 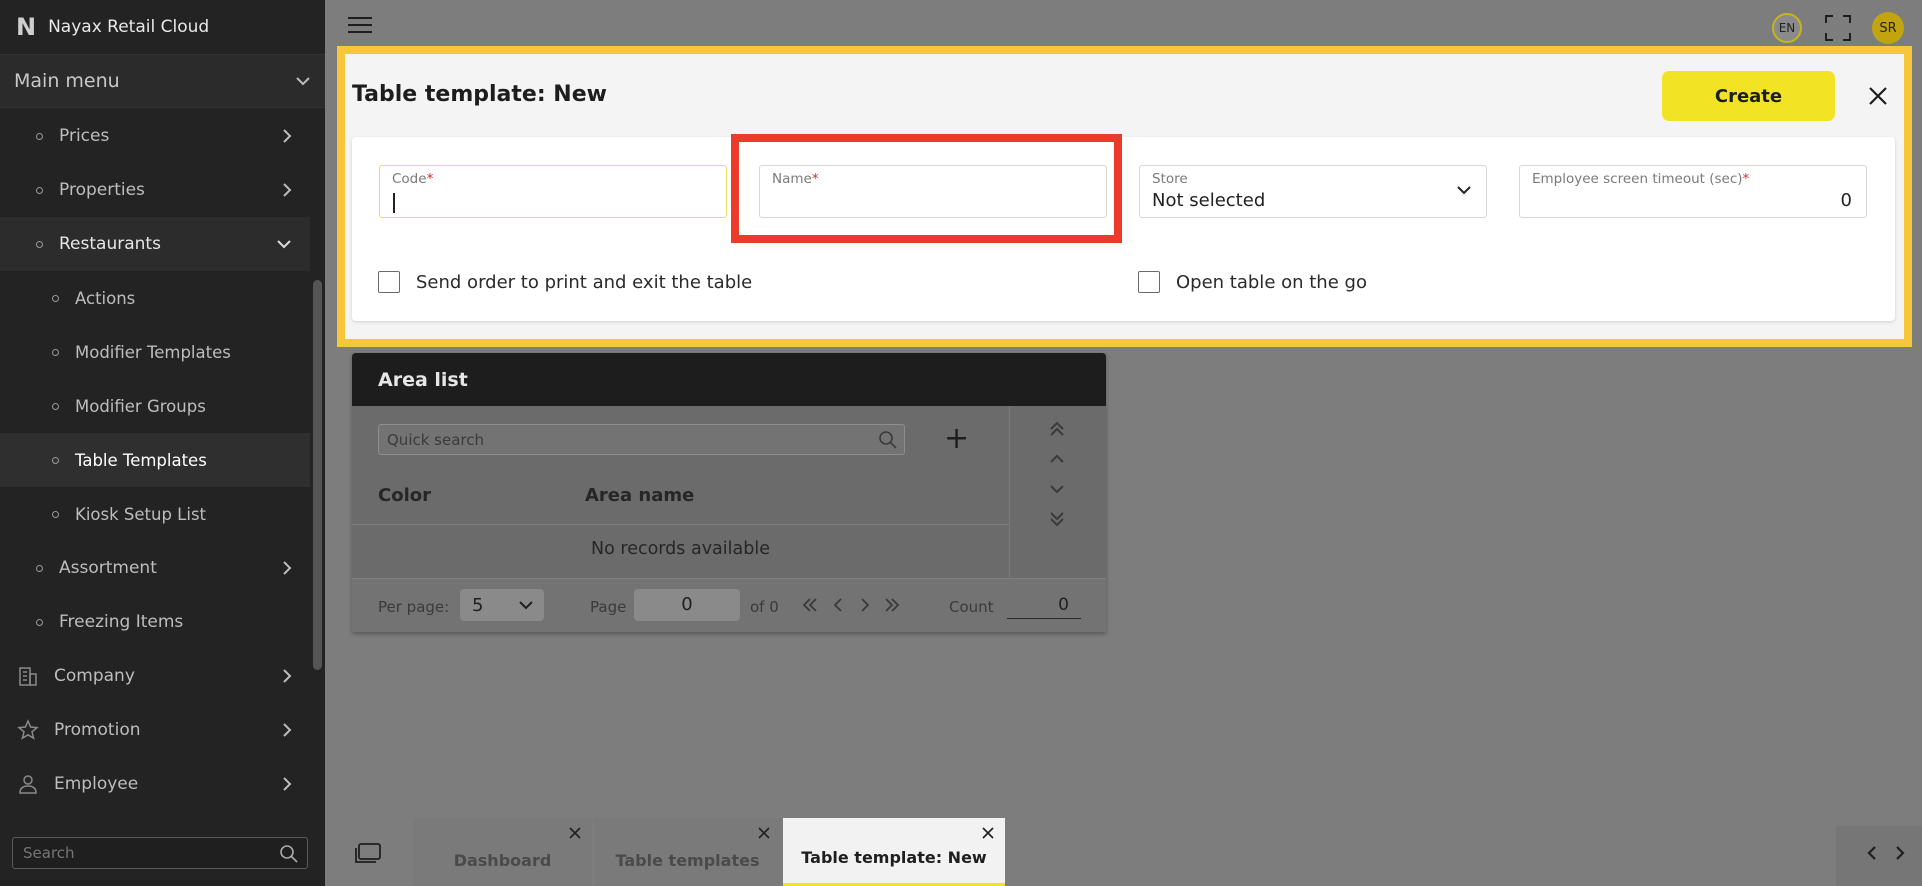 What do you see at coordinates (764, 607) in the screenshot?
I see `page-of-label: of 0` at bounding box center [764, 607].